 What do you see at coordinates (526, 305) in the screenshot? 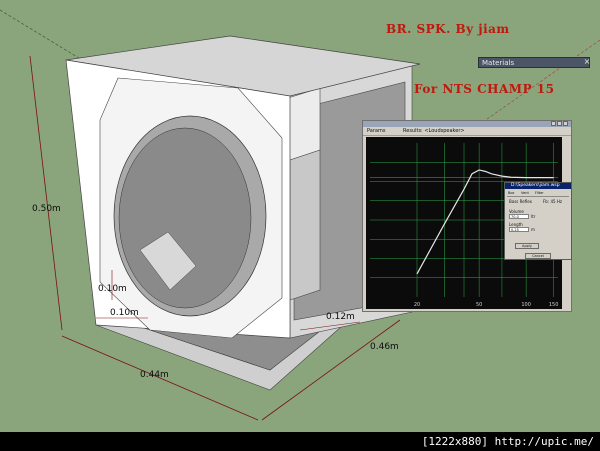
I see `x-tick-label-2: 100` at bounding box center [526, 305].